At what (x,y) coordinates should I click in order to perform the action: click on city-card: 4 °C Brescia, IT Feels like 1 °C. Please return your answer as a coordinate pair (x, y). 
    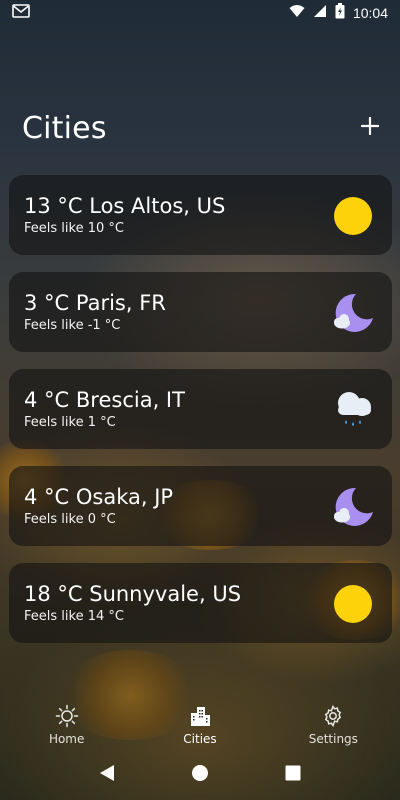
    Looking at the image, I should click on (200, 409).